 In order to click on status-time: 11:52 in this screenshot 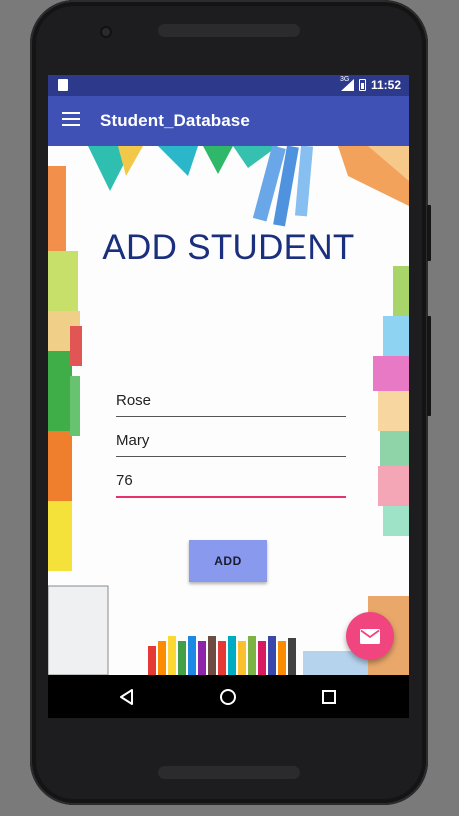, I will do `click(385, 85)`.